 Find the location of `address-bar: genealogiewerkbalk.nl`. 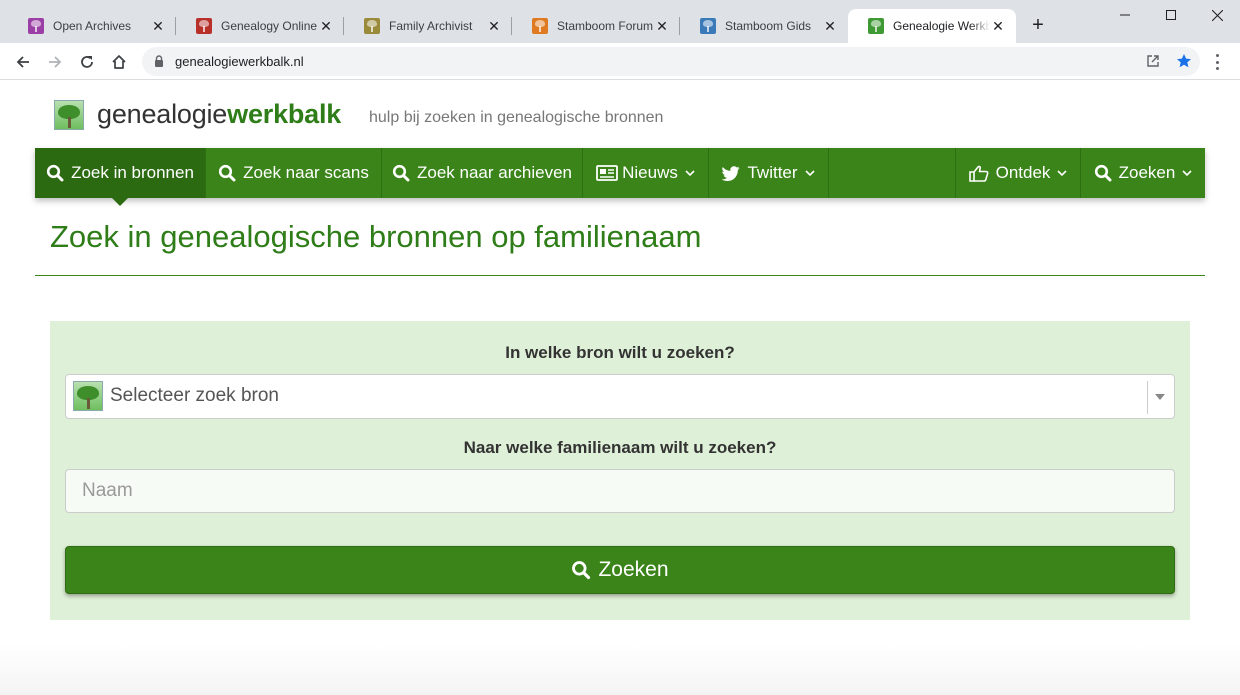

address-bar: genealogiewerkbalk.nl is located at coordinates (671, 61).